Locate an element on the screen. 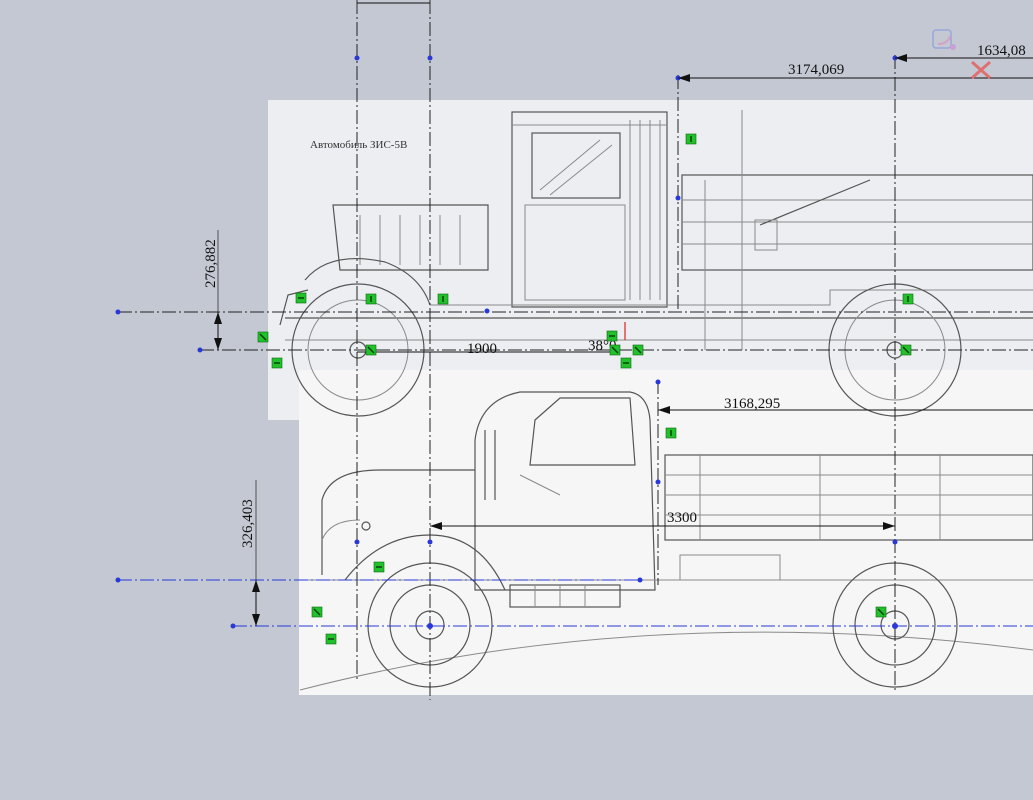 The height and width of the screenshot is (800, 1033). close-cross-icon is located at coordinates (981, 70).